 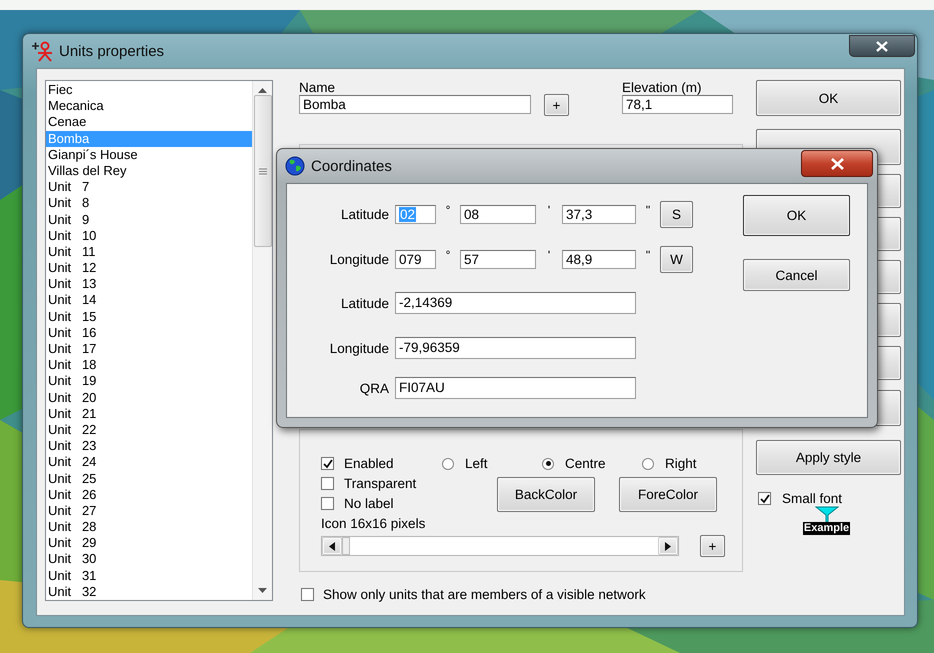 What do you see at coordinates (828, 457) in the screenshot?
I see `side-button: Apply style` at bounding box center [828, 457].